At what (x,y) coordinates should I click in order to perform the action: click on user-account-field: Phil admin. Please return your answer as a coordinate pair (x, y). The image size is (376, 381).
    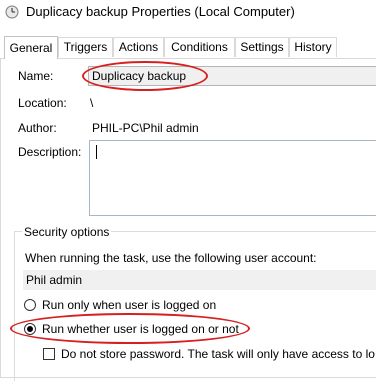
    Looking at the image, I should click on (199, 280).